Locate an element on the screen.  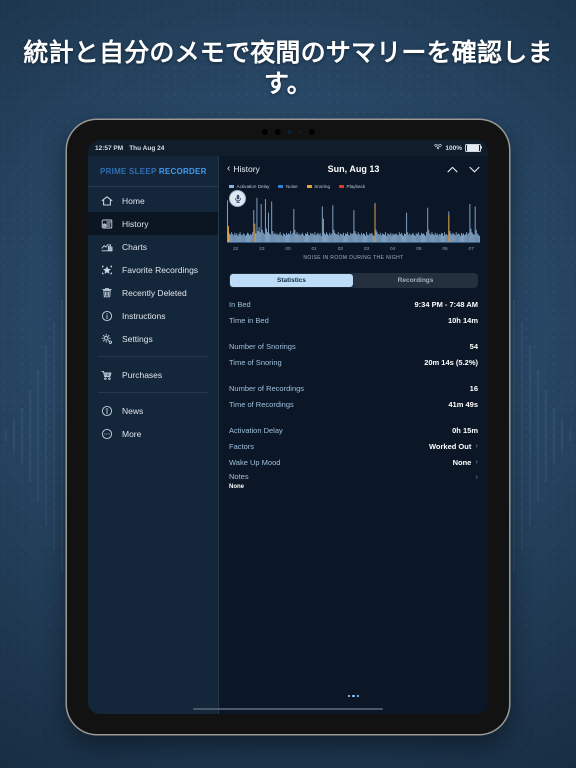
stat-row: Wake Up Mood None › is located at coordinates (353, 462).